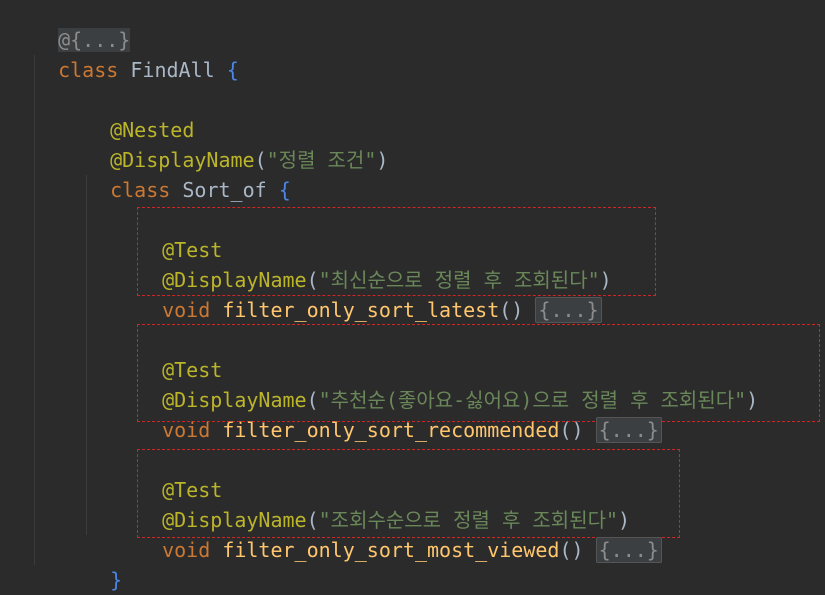 Image resolution: width=825 pixels, height=595 pixels. I want to click on nested-class-declaration: class Sort_of {, so click(188, 173).